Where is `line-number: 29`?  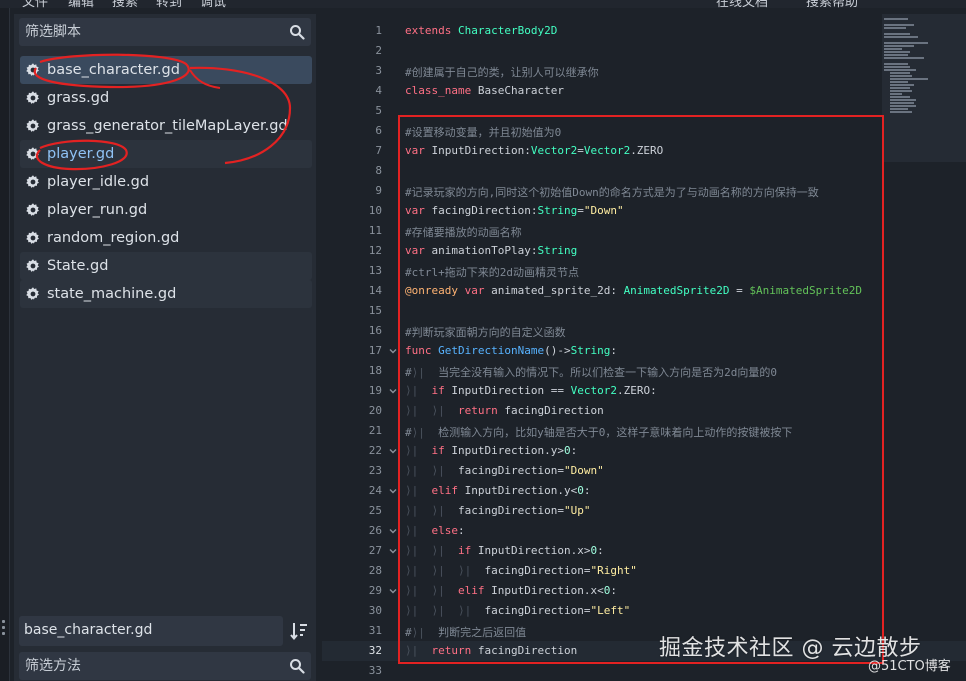
line-number: 29 is located at coordinates (375, 590).